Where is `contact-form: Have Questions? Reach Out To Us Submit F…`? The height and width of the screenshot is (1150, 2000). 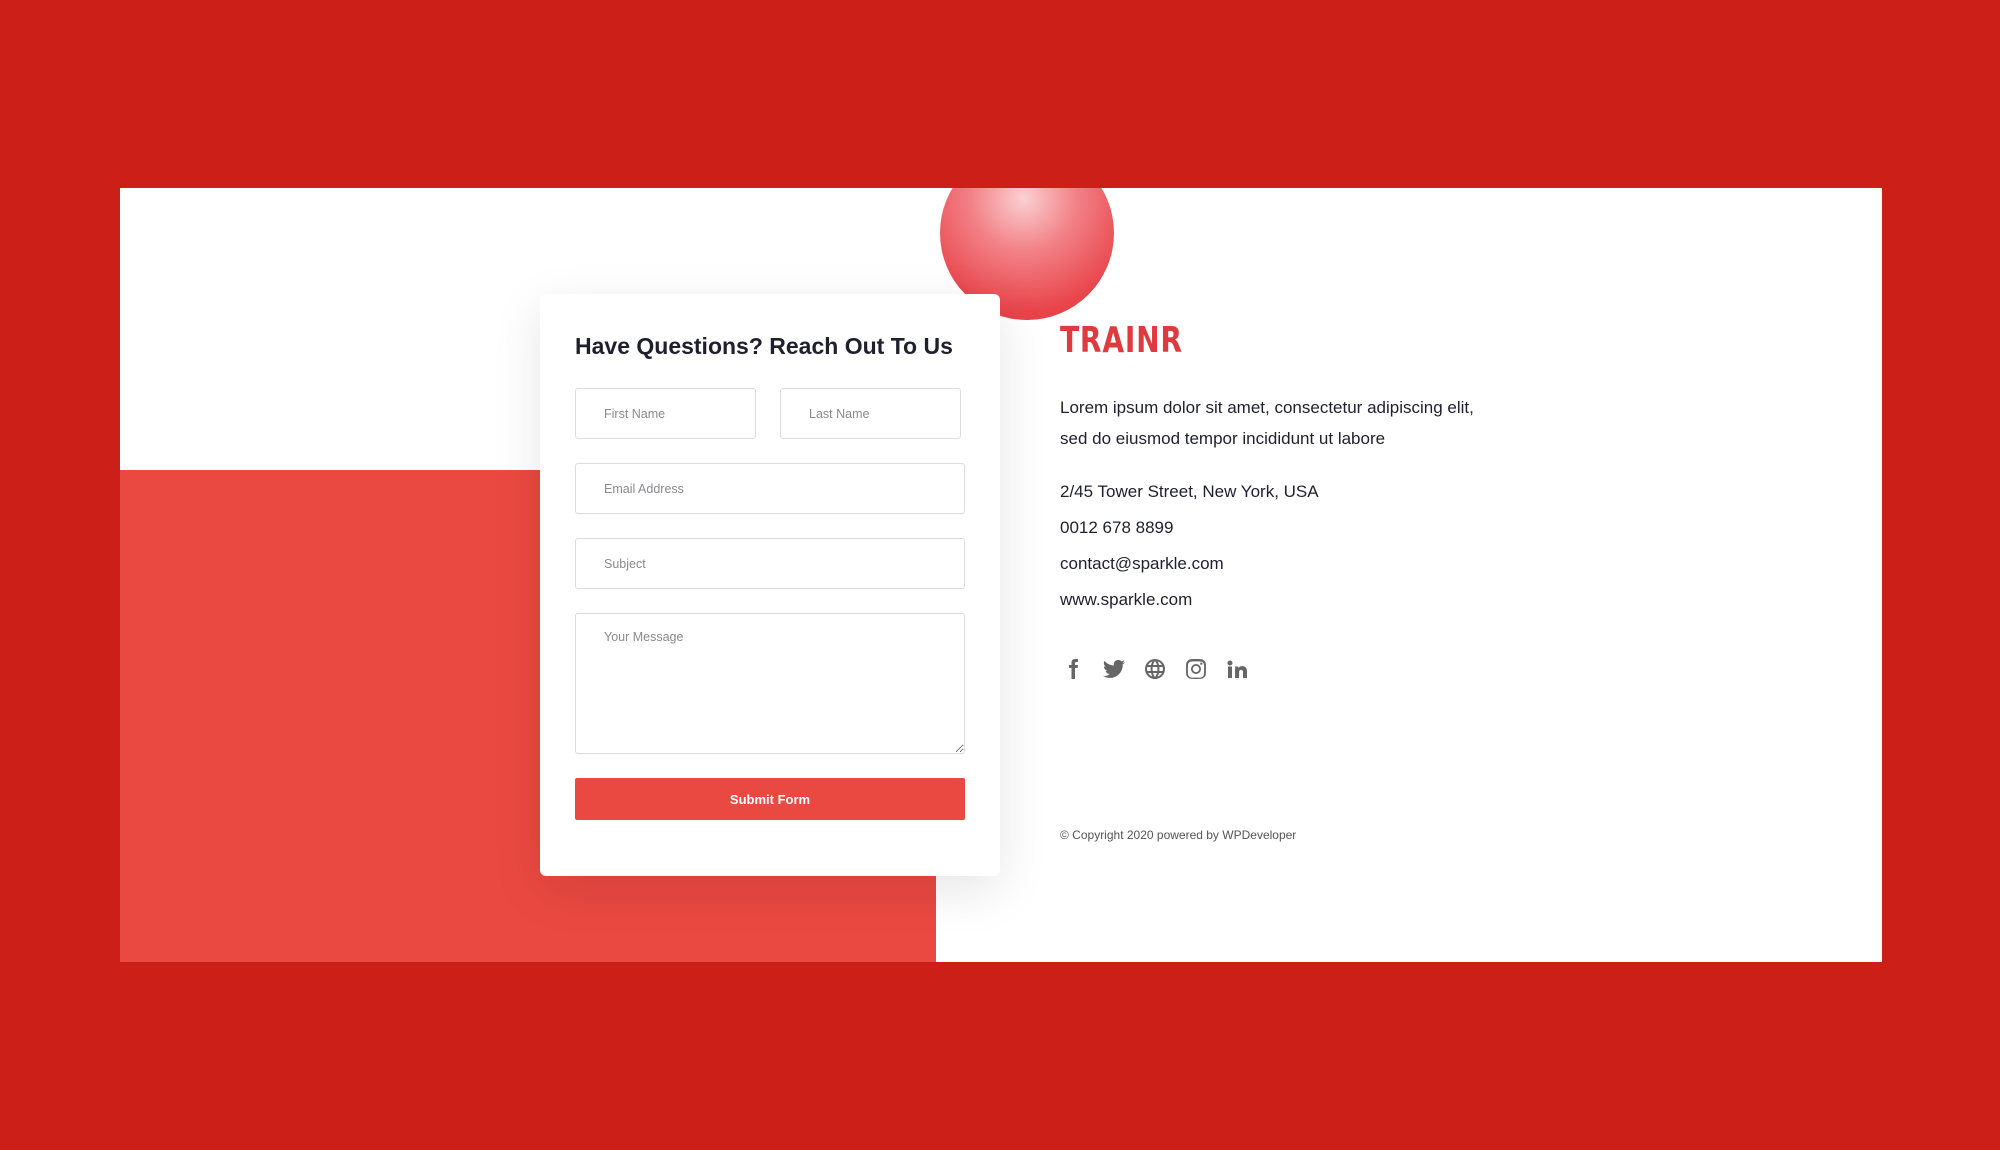 contact-form: Have Questions? Reach Out To Us Submit F… is located at coordinates (770, 585).